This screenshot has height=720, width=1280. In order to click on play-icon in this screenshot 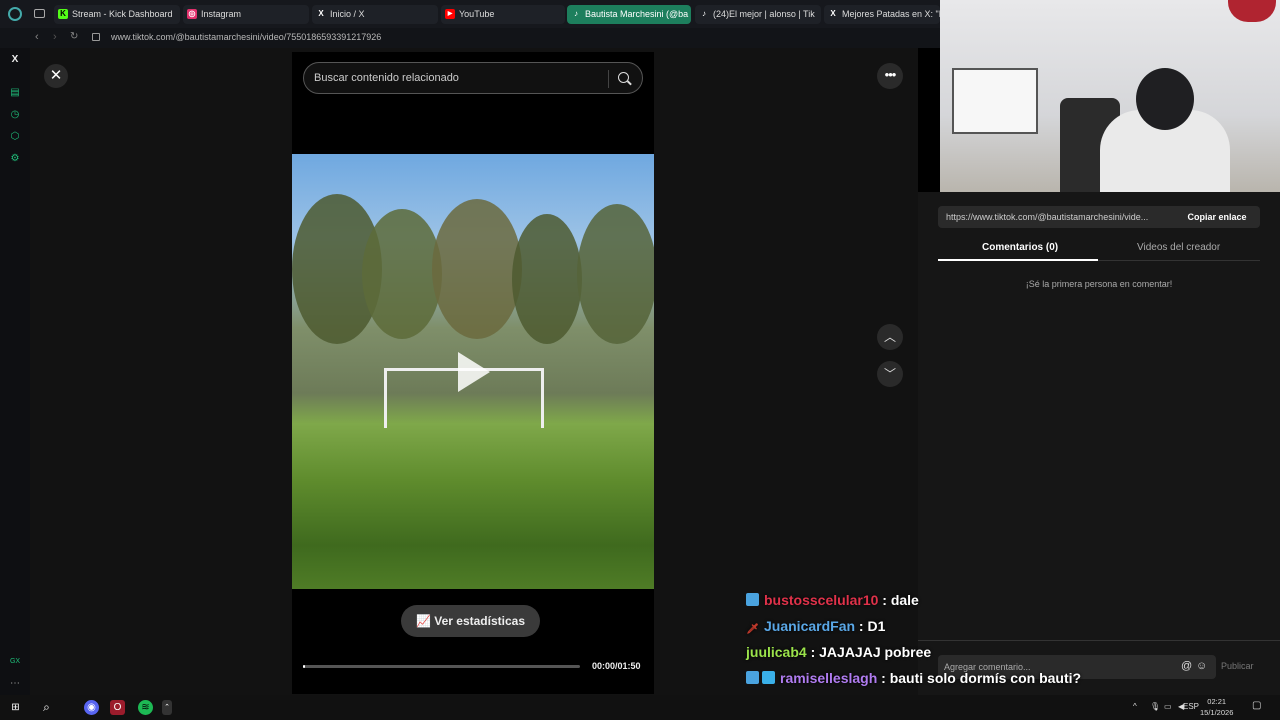, I will do `click(474, 372)`.